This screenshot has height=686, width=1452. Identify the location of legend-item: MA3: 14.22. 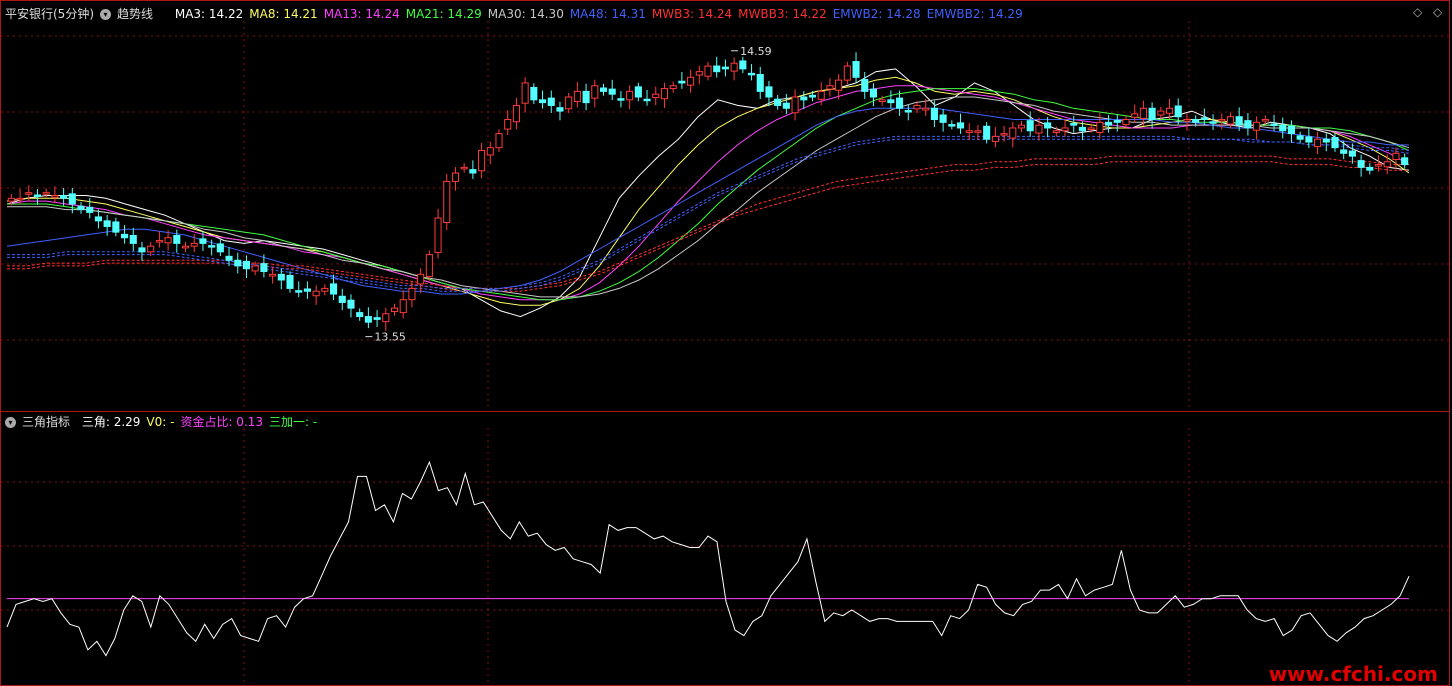
(209, 14).